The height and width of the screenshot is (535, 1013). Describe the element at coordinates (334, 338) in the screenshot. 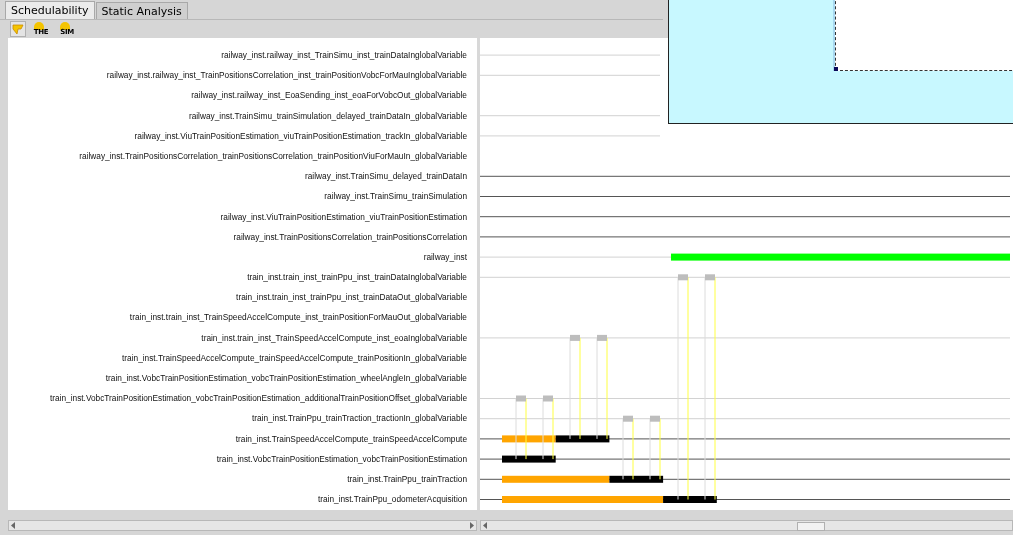

I see `row-label: train_inst.train_inst_TrainSpeedAccelCompute_inst_eoaInglobalVariable` at that location.